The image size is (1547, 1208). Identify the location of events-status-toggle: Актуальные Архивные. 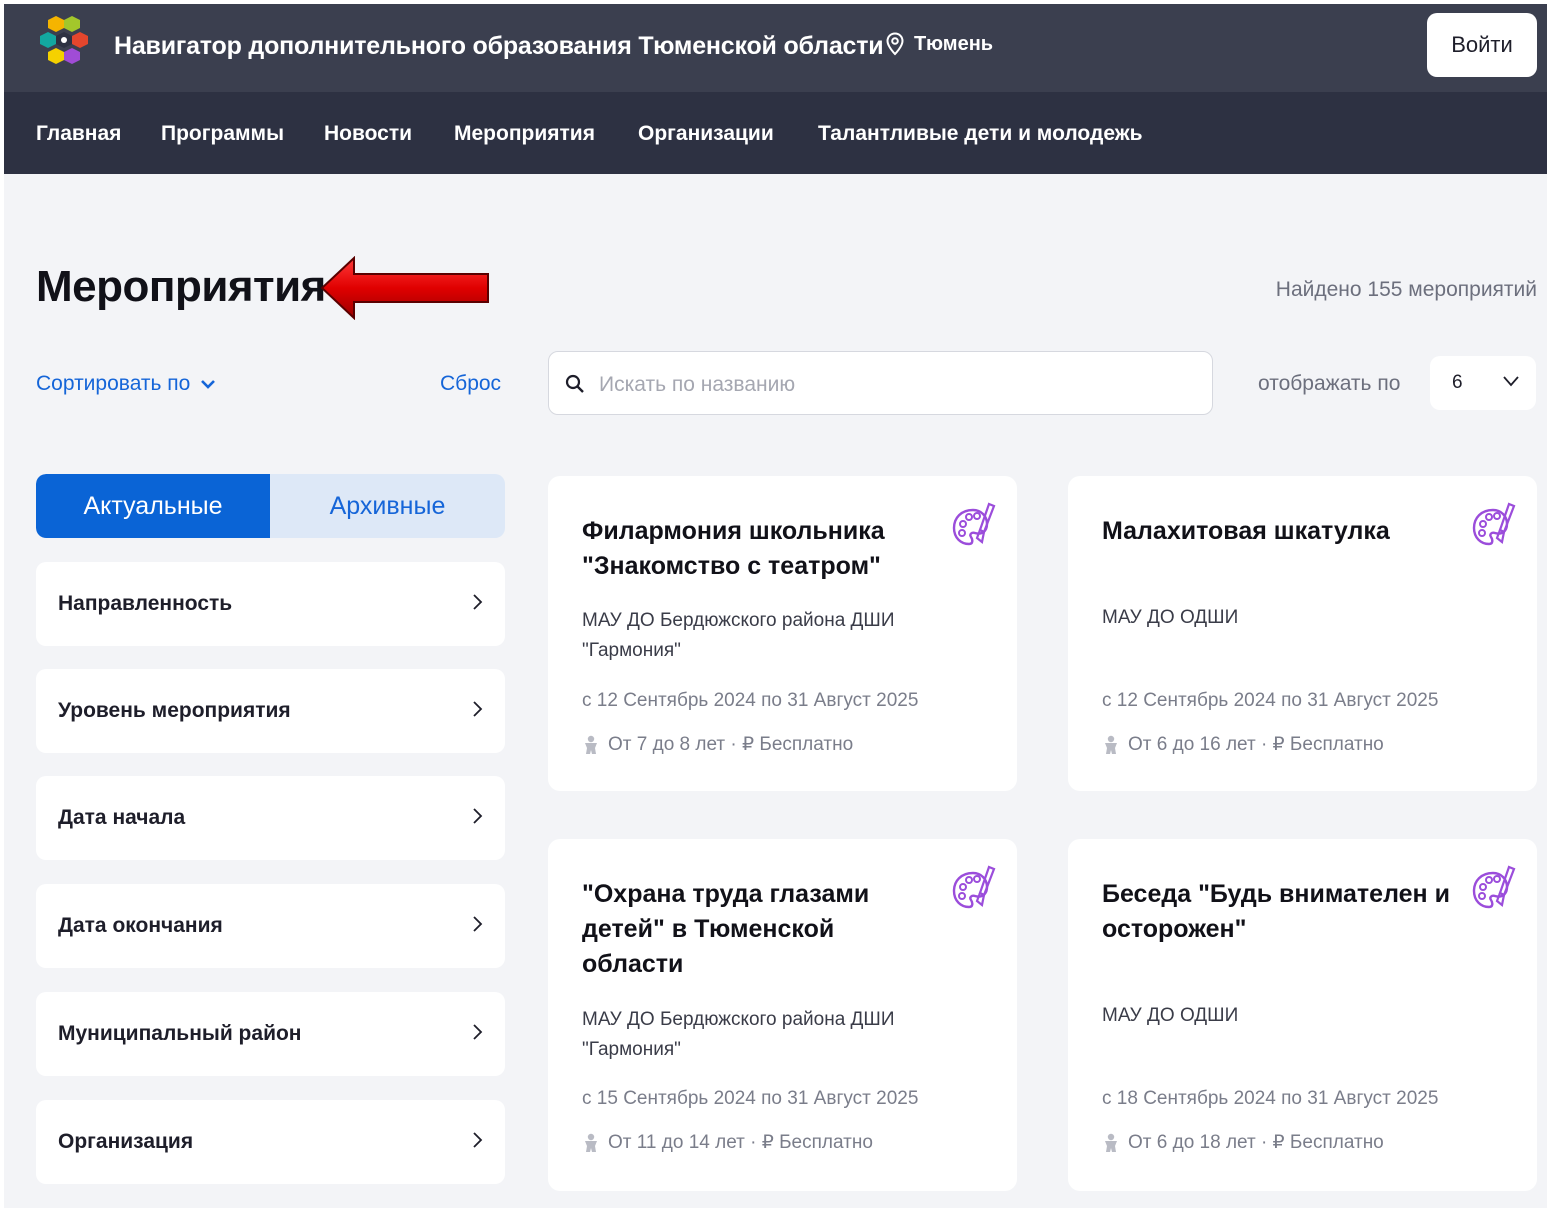
(270, 506).